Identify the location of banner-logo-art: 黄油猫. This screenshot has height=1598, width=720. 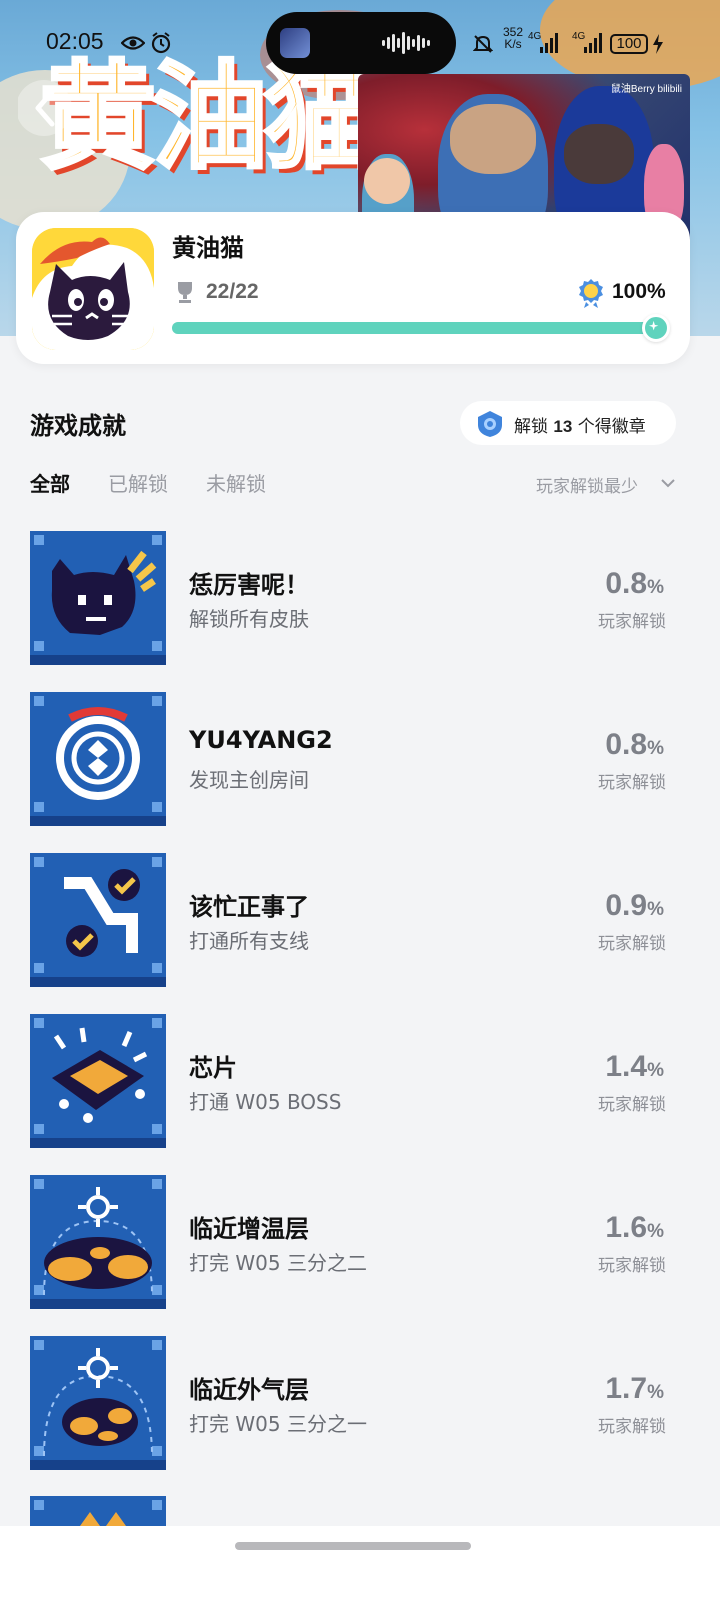
(210, 117).